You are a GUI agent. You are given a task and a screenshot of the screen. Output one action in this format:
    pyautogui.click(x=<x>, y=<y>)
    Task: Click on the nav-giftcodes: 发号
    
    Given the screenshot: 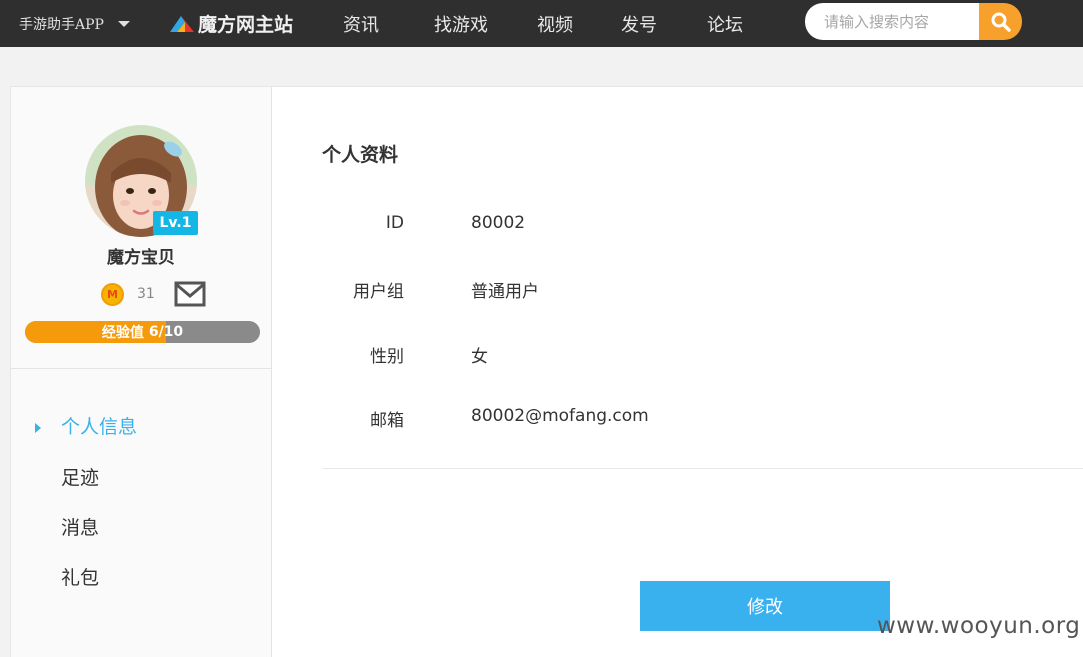 What is the action you would take?
    pyautogui.click(x=639, y=23)
    